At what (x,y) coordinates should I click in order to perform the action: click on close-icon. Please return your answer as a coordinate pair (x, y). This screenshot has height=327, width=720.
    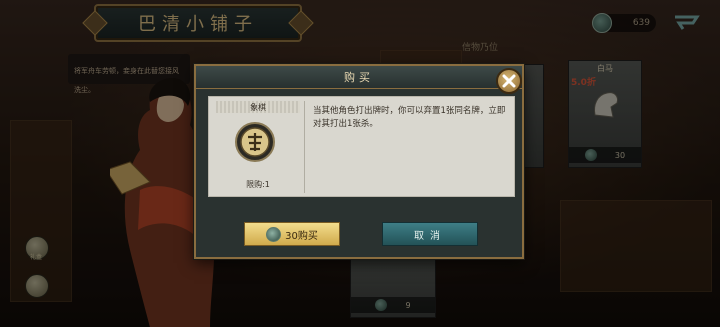
    Looking at the image, I should click on (509, 81).